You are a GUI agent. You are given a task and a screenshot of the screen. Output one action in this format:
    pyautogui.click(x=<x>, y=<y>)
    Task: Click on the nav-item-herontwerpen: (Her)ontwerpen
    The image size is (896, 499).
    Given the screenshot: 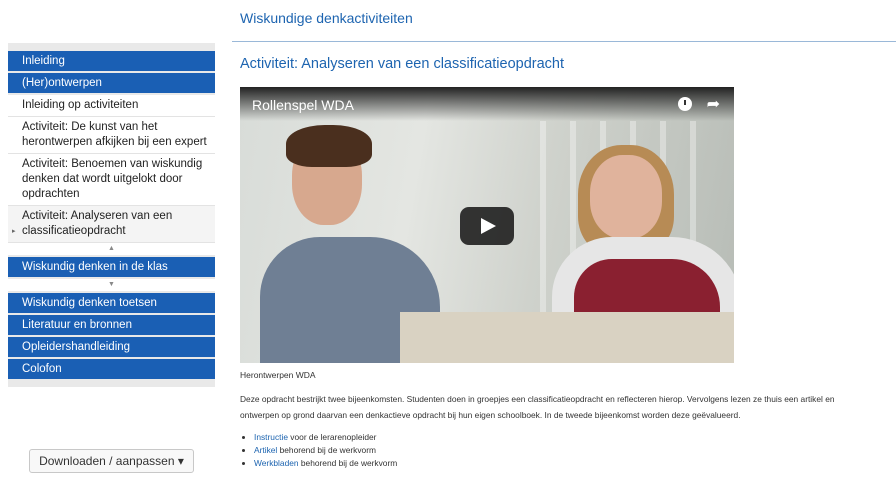 What is the action you would take?
    pyautogui.click(x=111, y=83)
    